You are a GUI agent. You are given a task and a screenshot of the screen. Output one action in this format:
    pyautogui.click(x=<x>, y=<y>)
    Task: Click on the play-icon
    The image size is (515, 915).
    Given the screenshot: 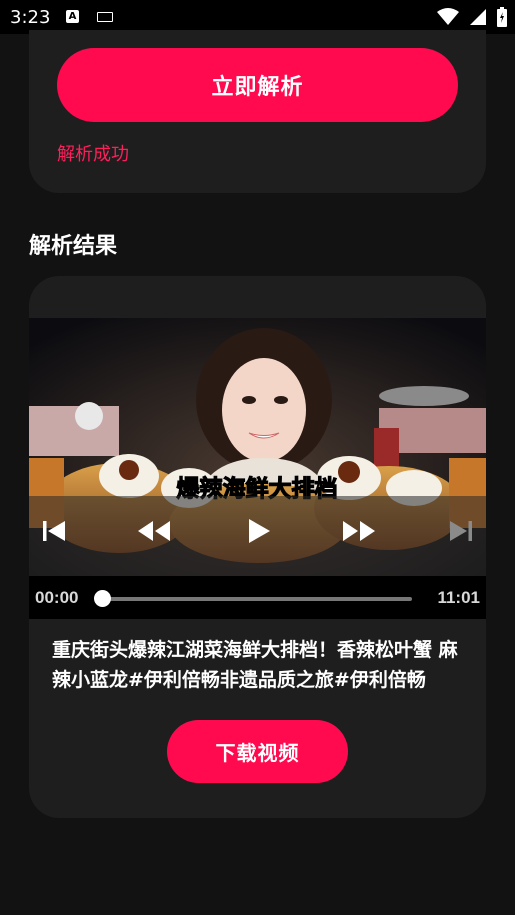 What is the action you would take?
    pyautogui.click(x=259, y=531)
    